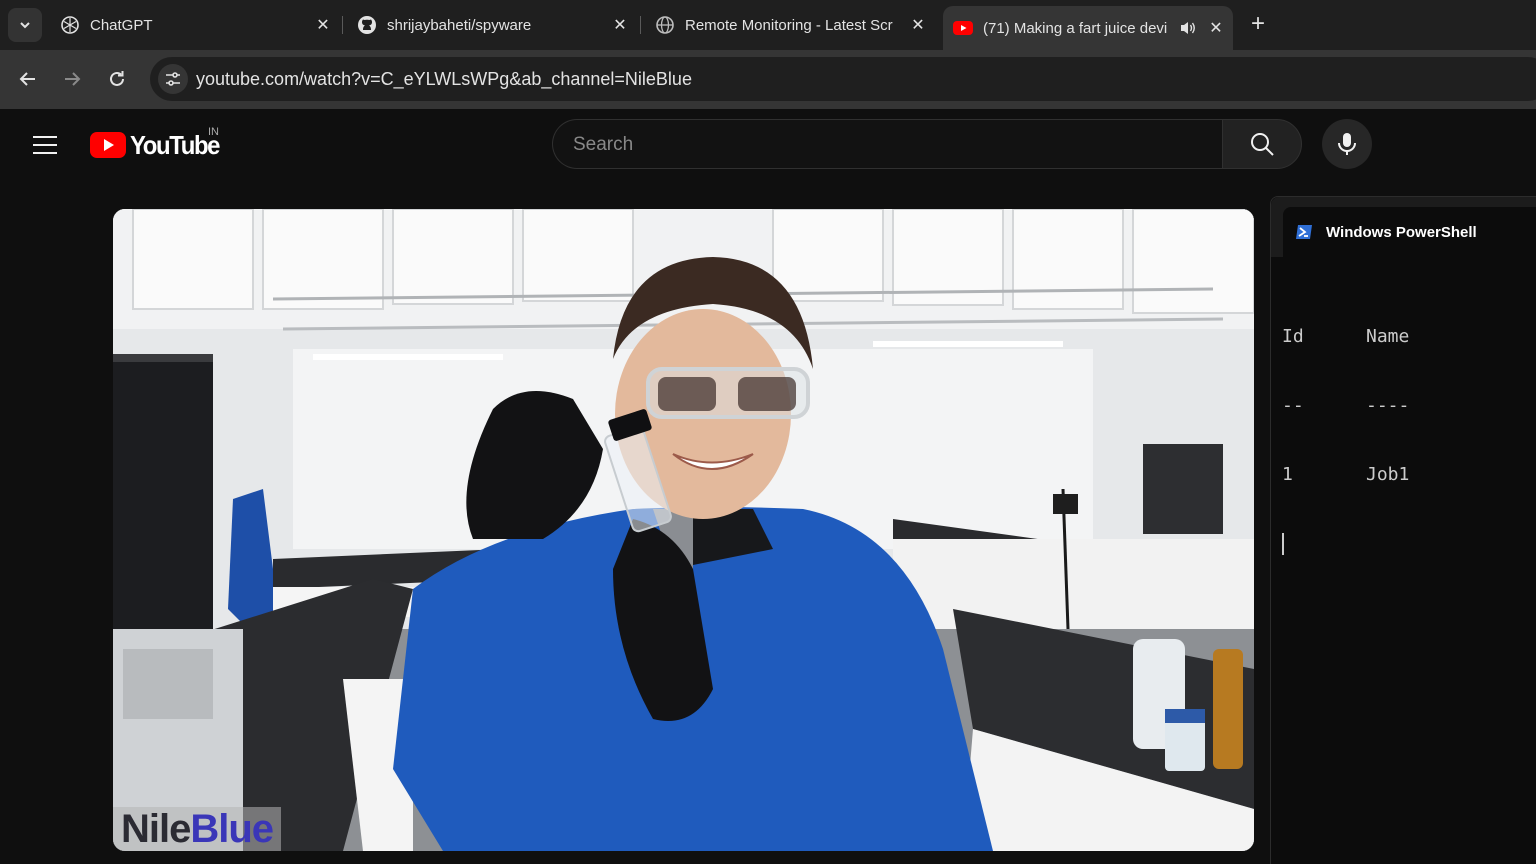 This screenshot has width=1536, height=864. Describe the element at coordinates (665, 25) in the screenshot. I see `globe-icon` at that location.